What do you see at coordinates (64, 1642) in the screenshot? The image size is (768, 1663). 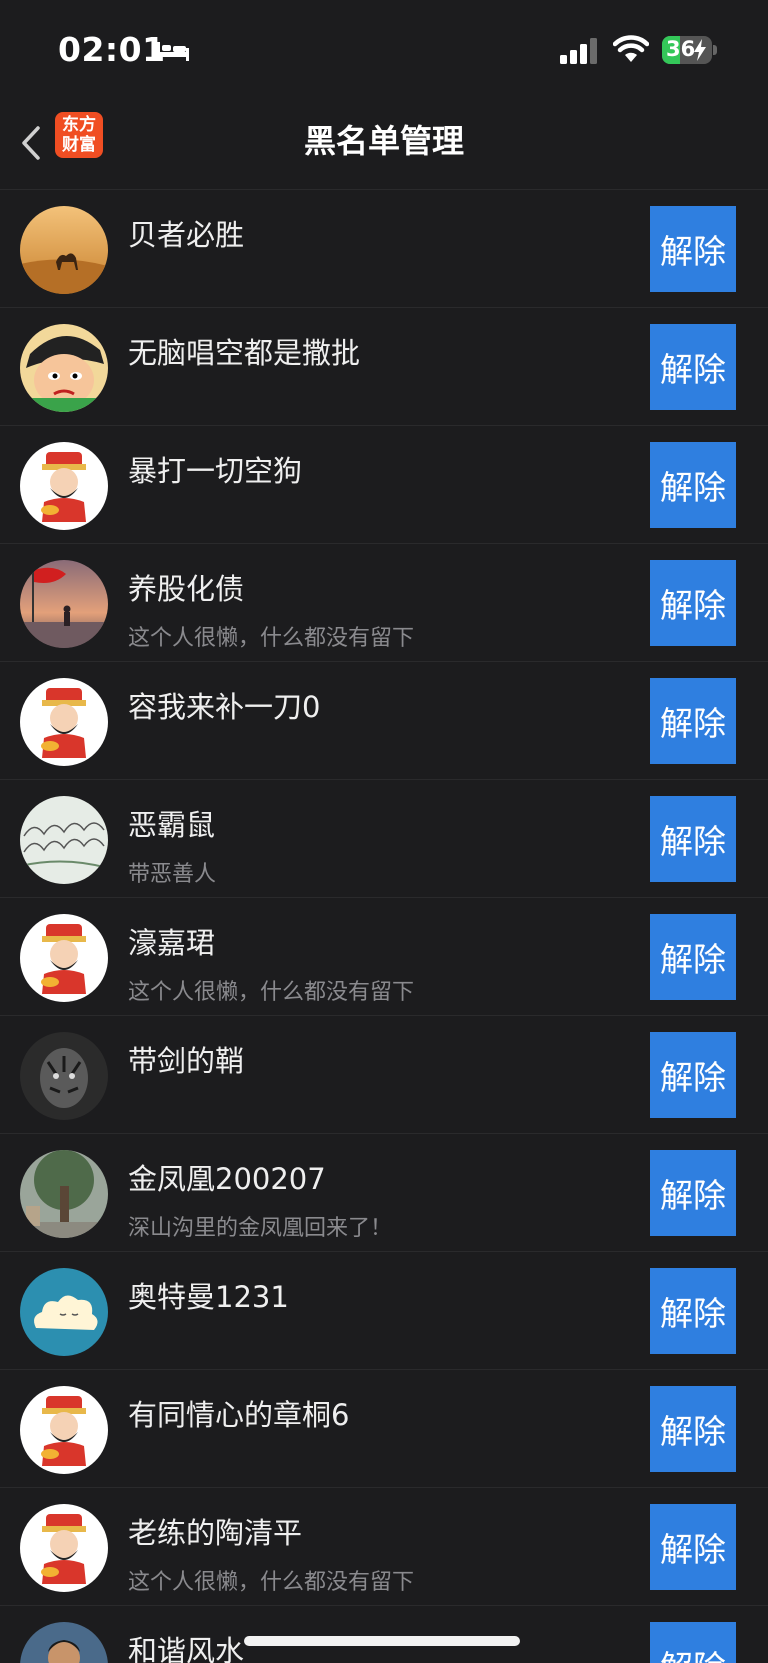 I see `person-photo-avatar` at bounding box center [64, 1642].